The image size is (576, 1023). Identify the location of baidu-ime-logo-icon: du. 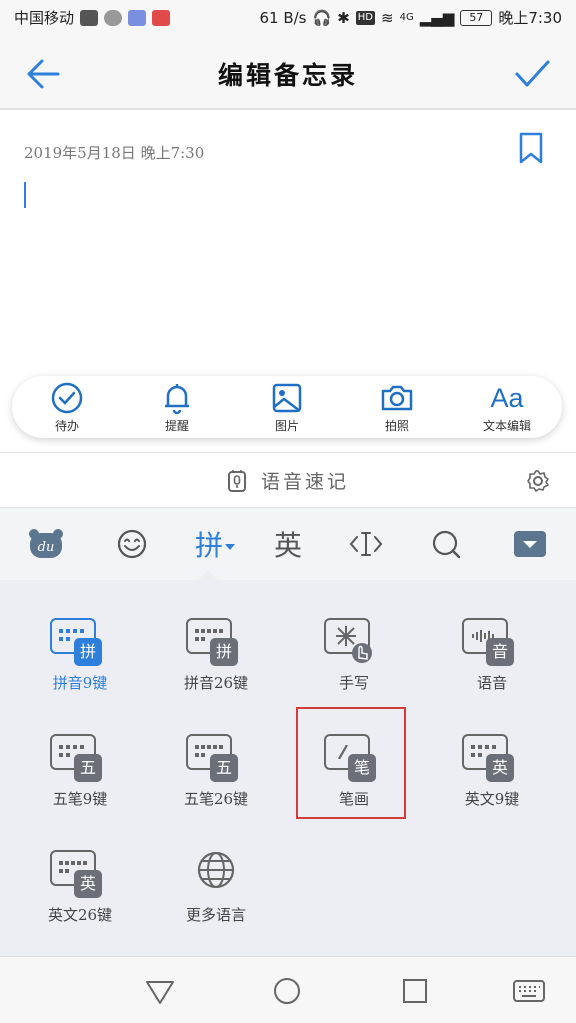
(46, 543).